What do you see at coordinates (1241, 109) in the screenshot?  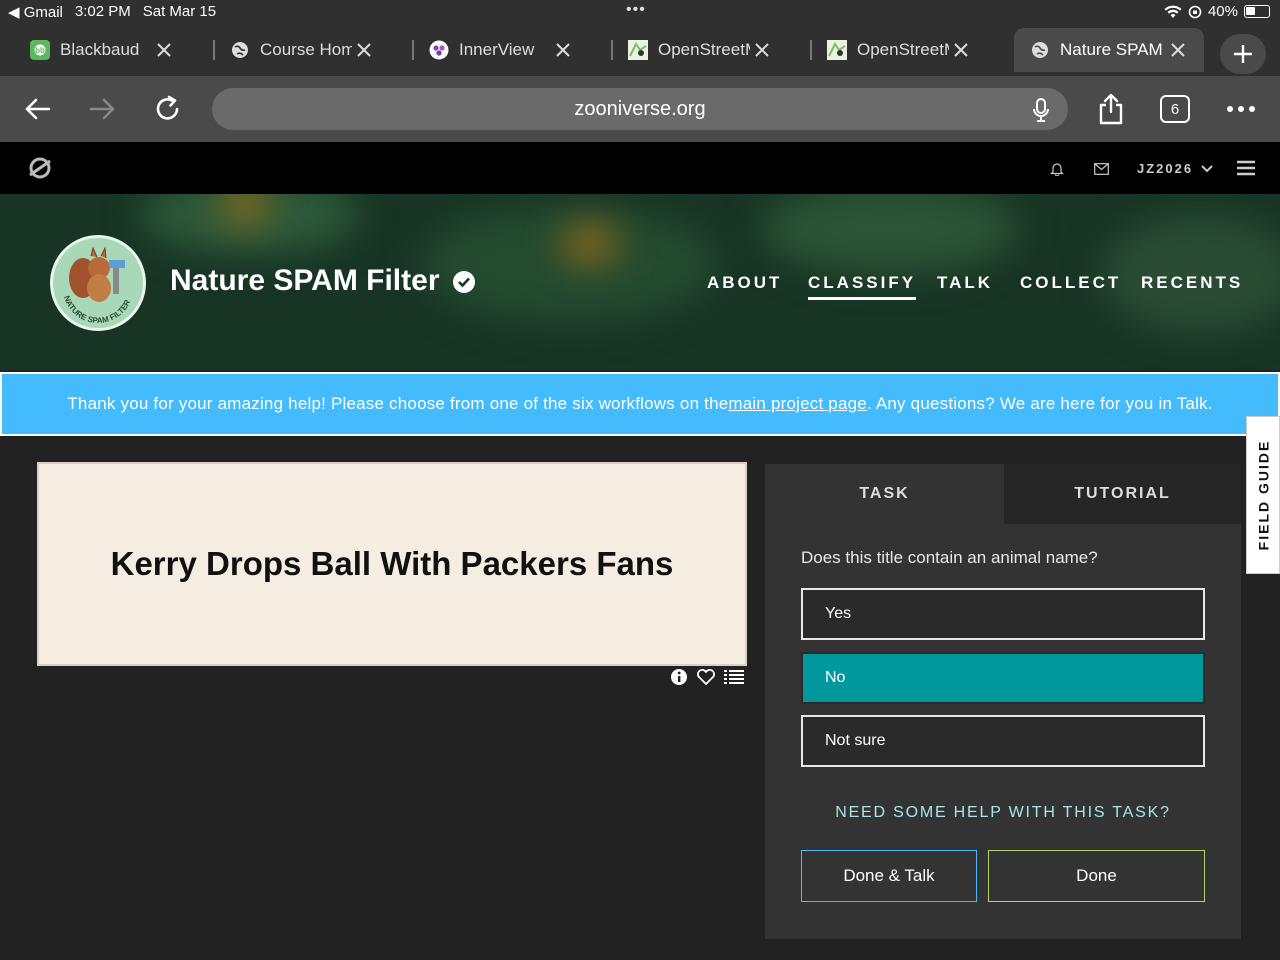 I see `more-options-icon` at bounding box center [1241, 109].